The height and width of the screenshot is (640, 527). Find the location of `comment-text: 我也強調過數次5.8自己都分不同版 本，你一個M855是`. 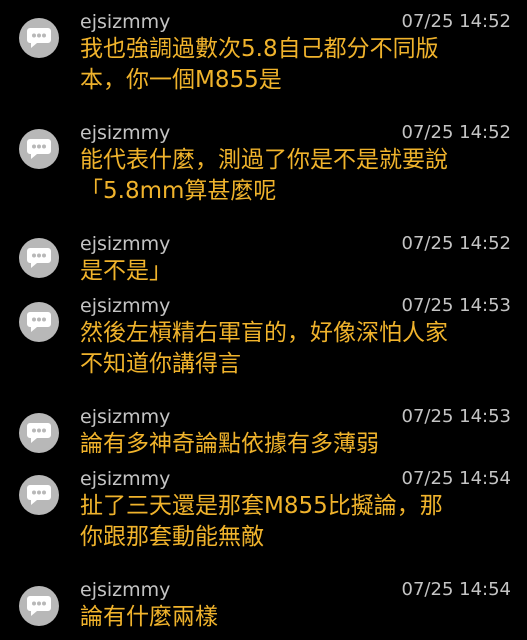

comment-text: 我也強調過數次5.8自己都分不同版 本，你一個M855是 is located at coordinates (259, 64).